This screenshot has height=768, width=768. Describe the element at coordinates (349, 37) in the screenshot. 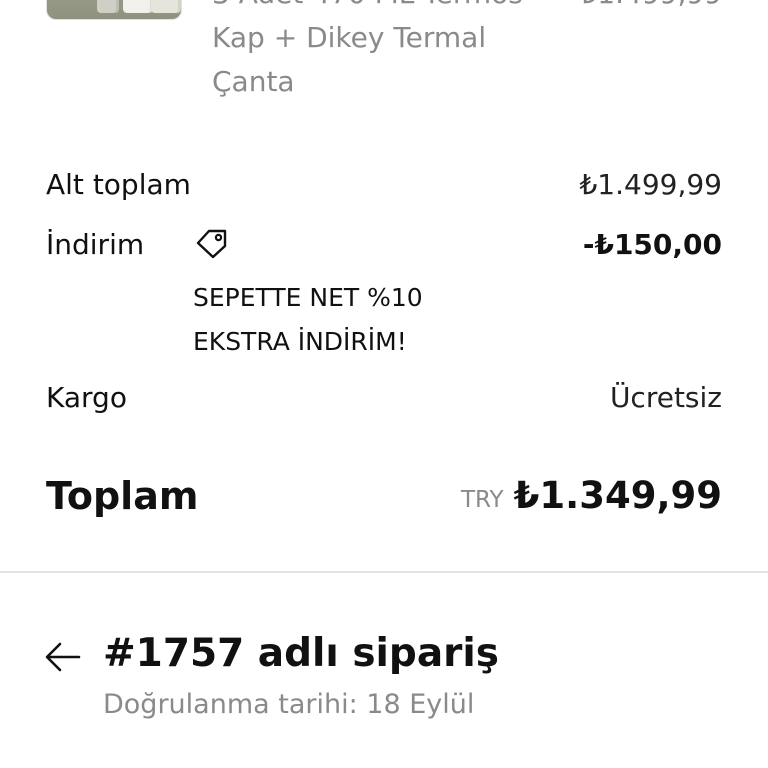

I see `product-title-line: Kap + Dikey Termal` at that location.